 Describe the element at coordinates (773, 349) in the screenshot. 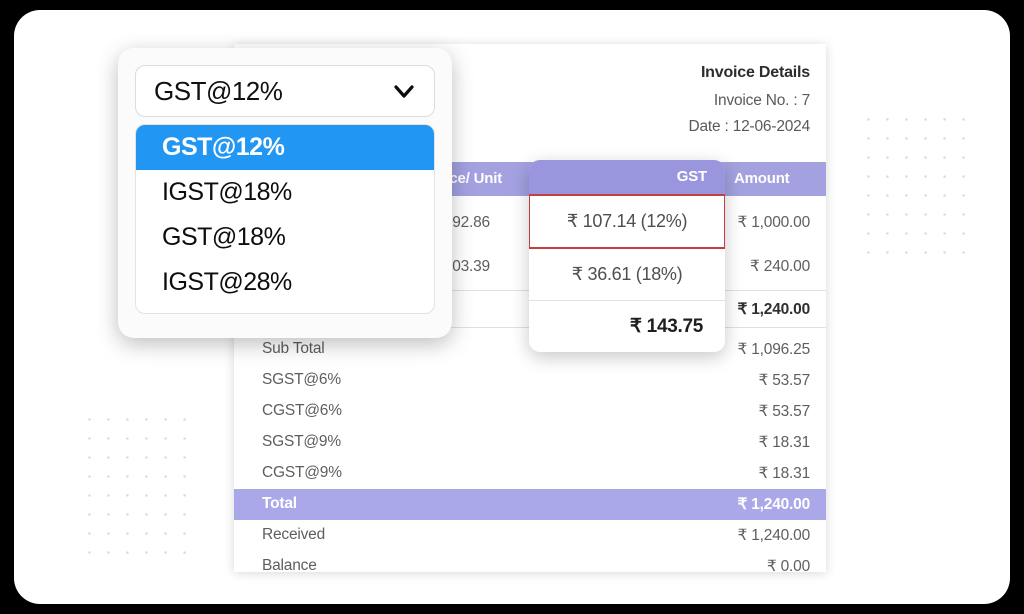

I see `summary-row-value: ₹ 1,096.25` at that location.